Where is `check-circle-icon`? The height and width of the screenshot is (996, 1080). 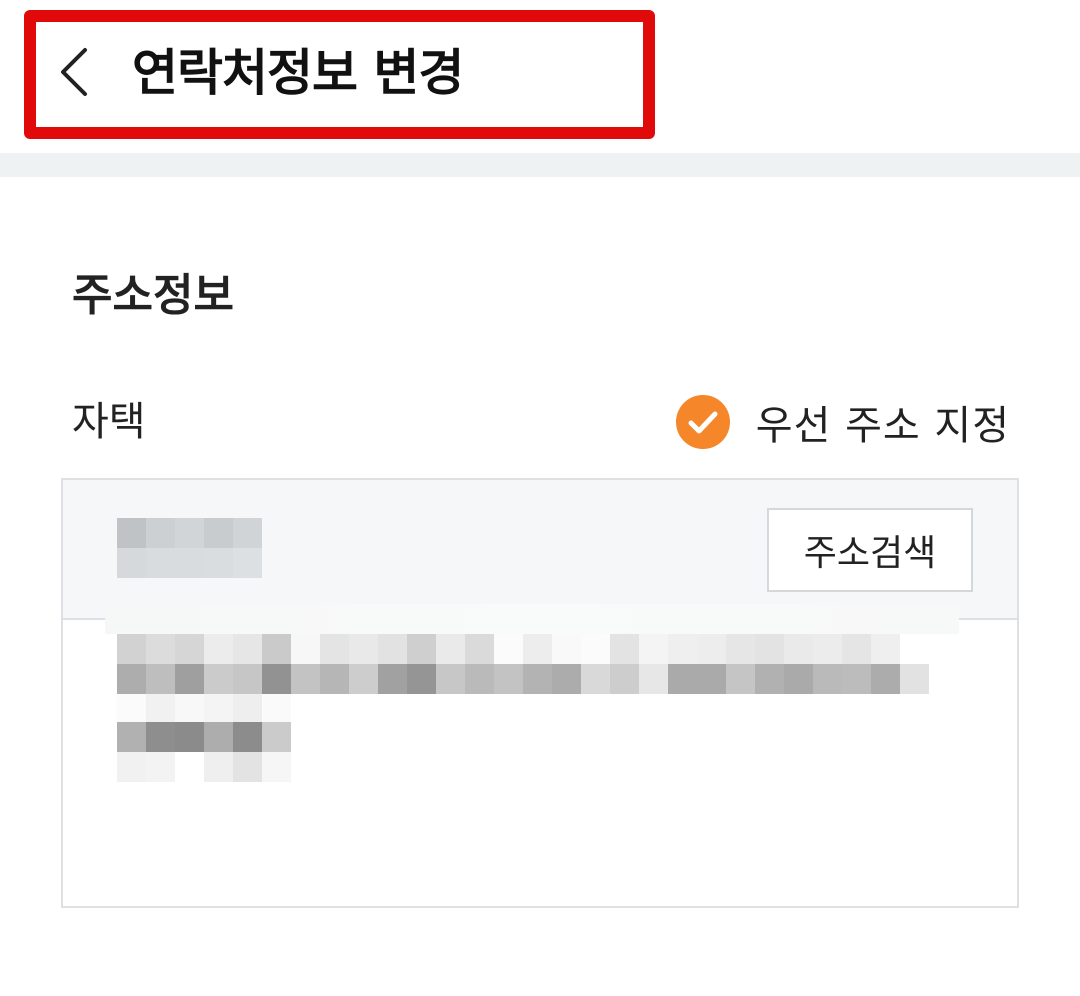
check-circle-icon is located at coordinates (702, 422).